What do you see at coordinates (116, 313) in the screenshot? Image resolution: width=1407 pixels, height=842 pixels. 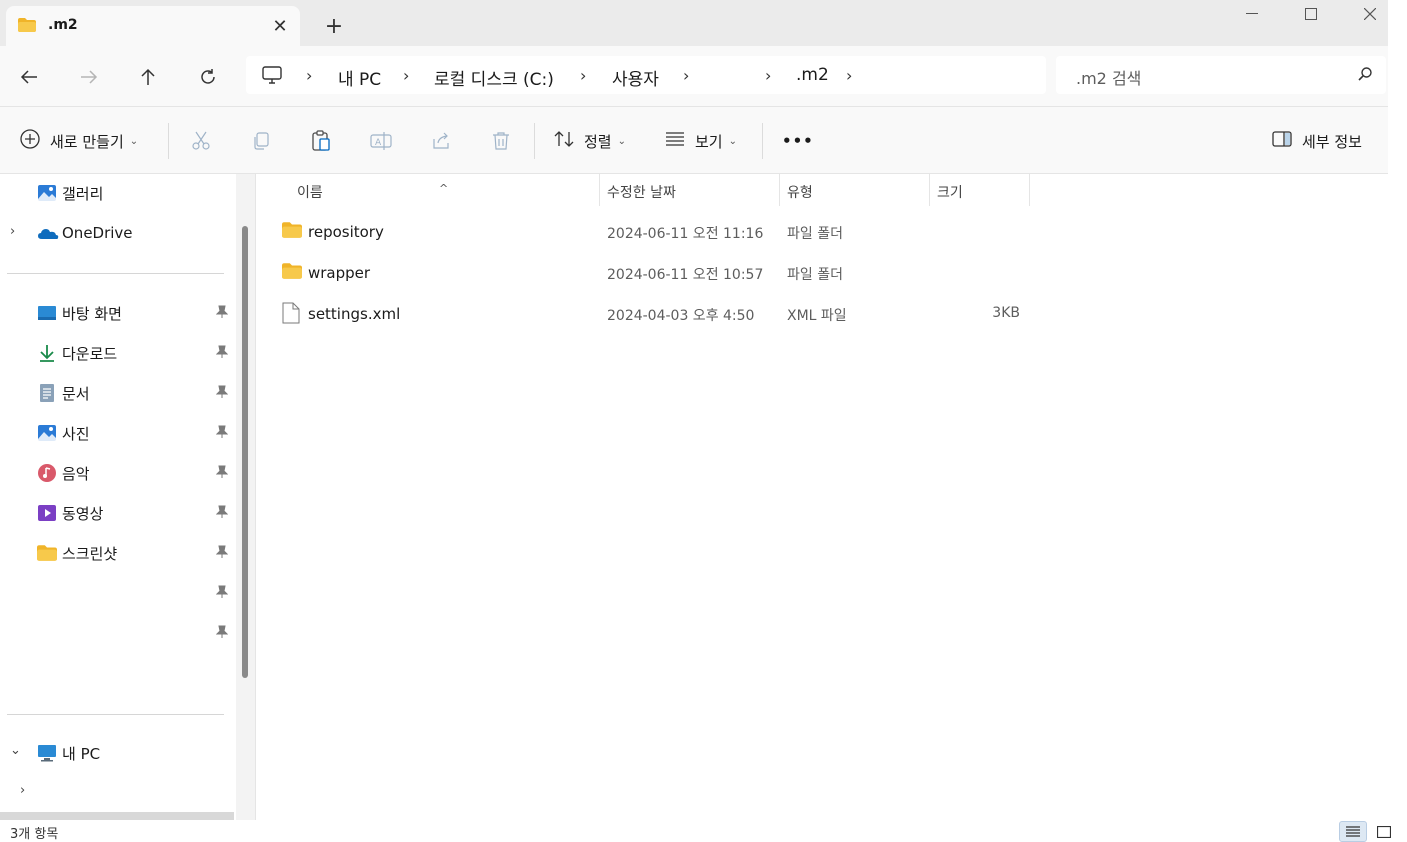 I see `sidebar-item-desktop: 바탕 화면` at bounding box center [116, 313].